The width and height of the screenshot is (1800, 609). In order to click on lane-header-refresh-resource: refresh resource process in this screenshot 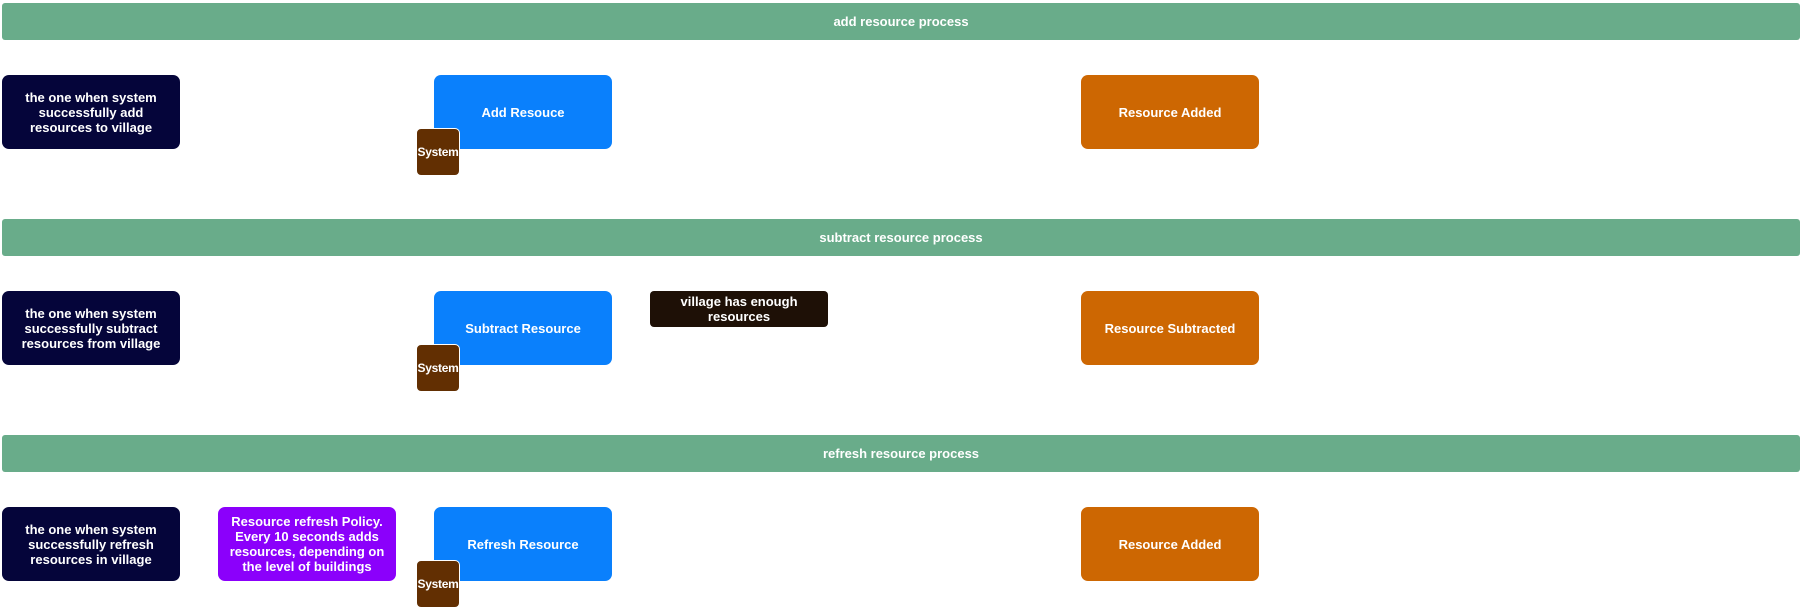, I will do `click(901, 453)`.